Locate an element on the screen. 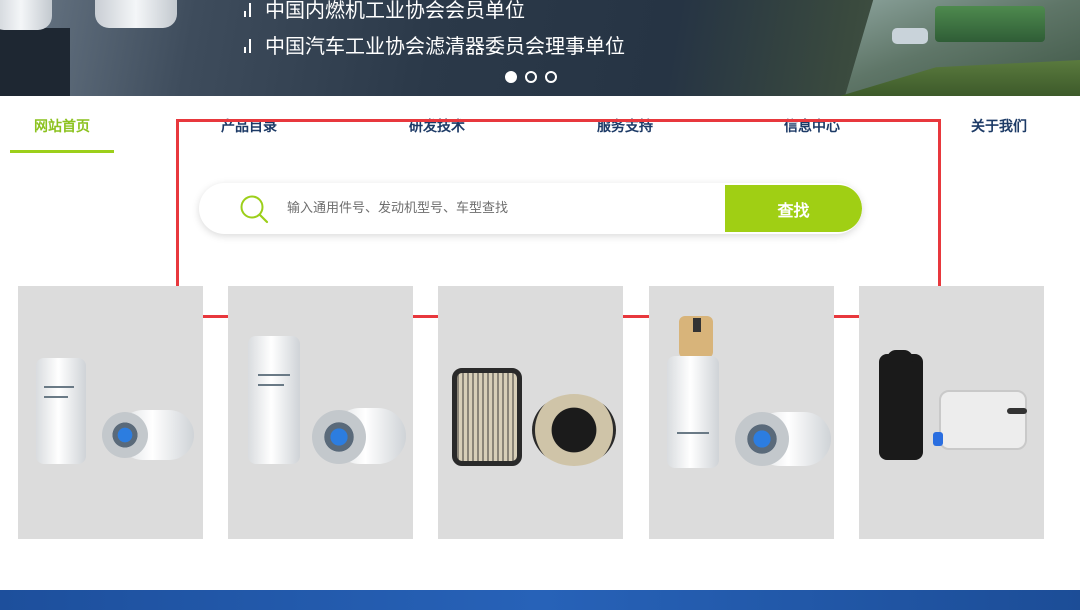 The image size is (1080, 610). air-cleaner-housing-icon is located at coordinates (901, 407).